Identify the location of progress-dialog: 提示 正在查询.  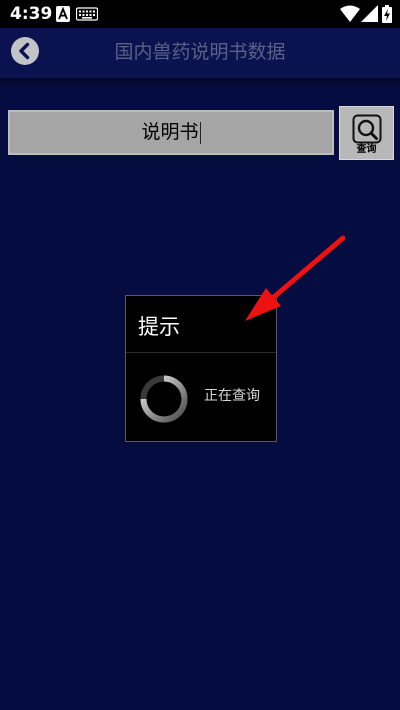
(201, 368).